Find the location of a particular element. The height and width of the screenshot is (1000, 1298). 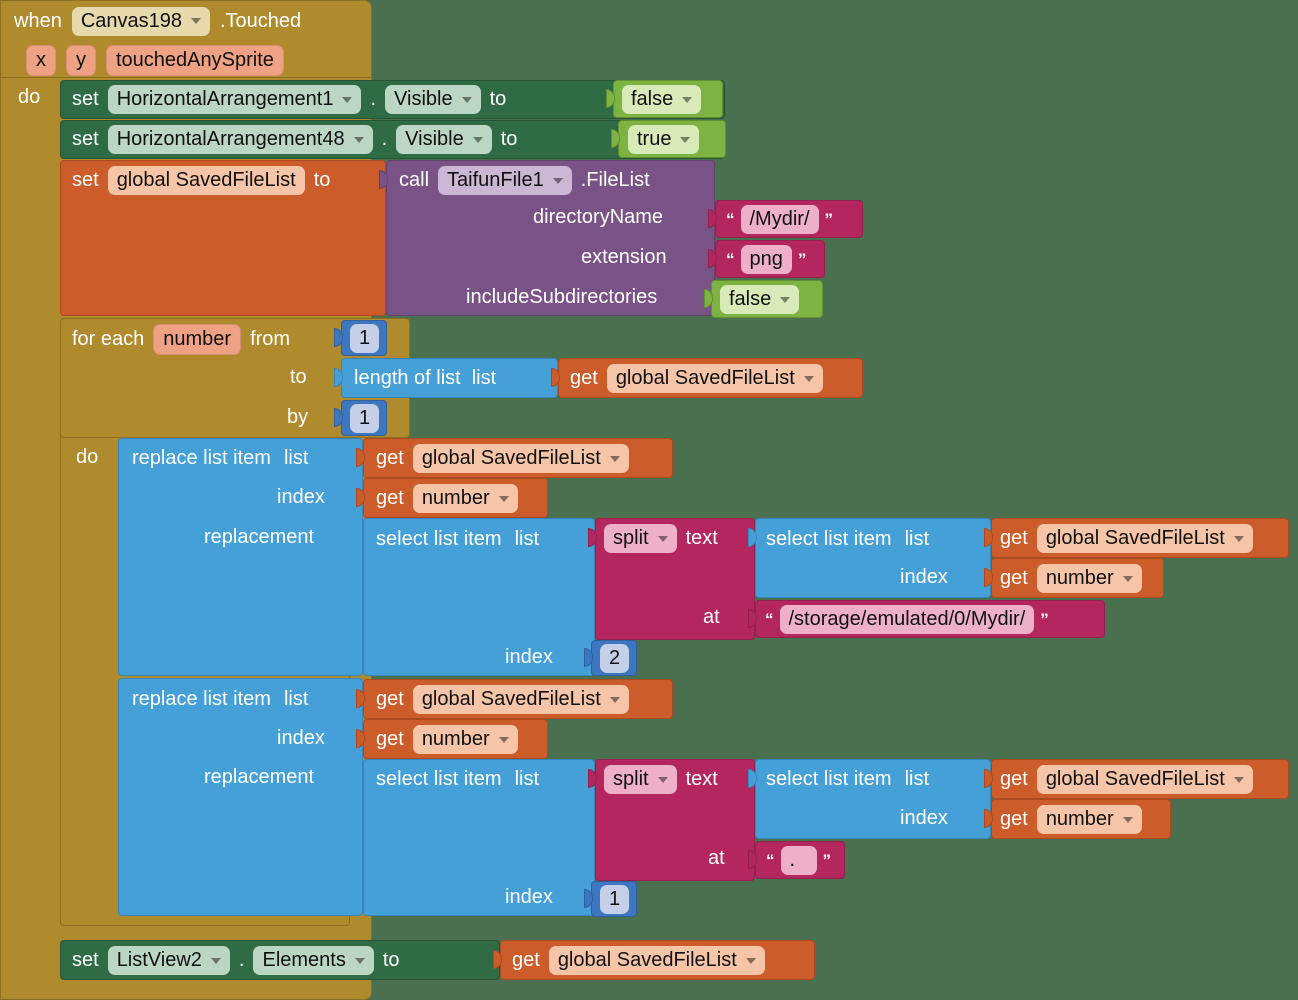

ha48-component-dropdown: HorizontalArrangement48 is located at coordinates (240, 139).